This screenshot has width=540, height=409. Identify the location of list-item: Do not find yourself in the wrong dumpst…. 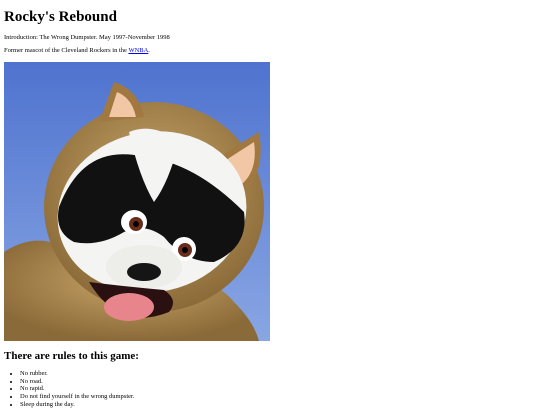
(77, 397).